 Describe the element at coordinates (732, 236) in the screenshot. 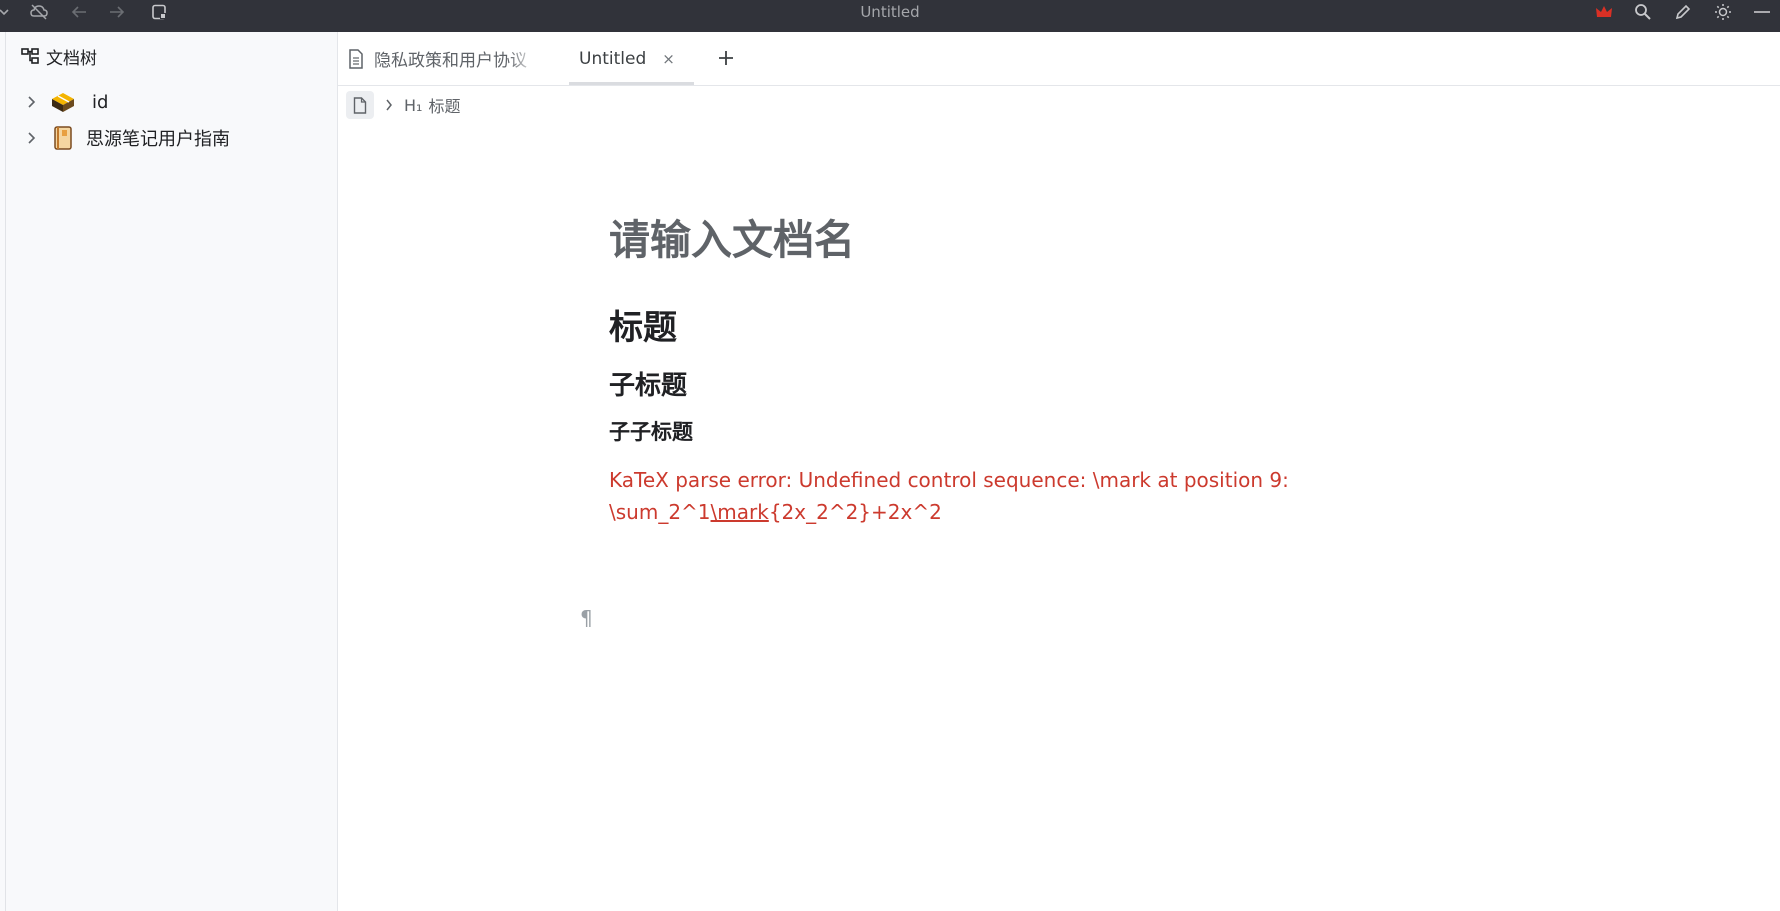

I see `document-title-input: 请输入文档名` at that location.